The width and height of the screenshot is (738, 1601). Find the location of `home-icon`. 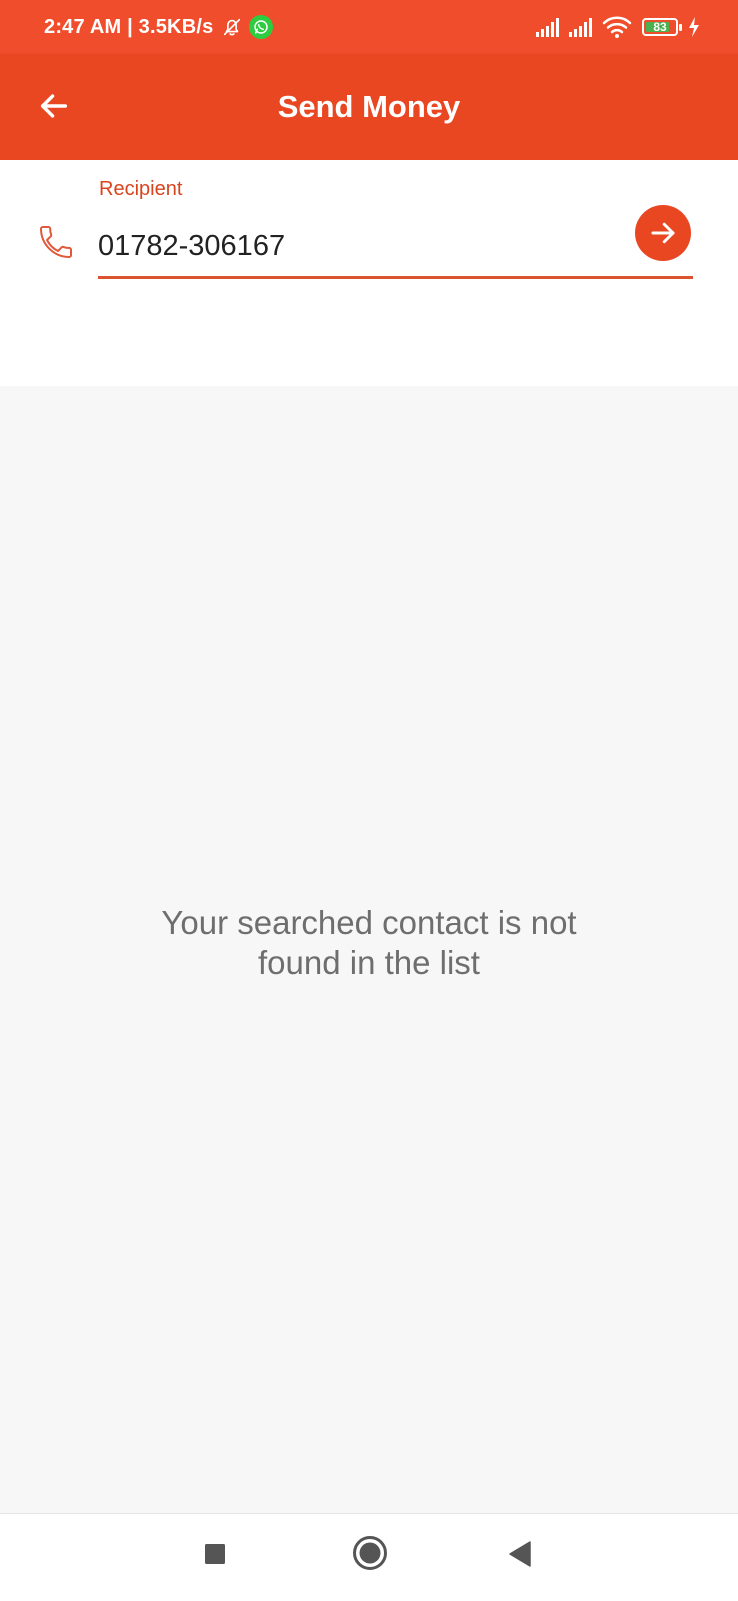

home-icon is located at coordinates (370, 1553).